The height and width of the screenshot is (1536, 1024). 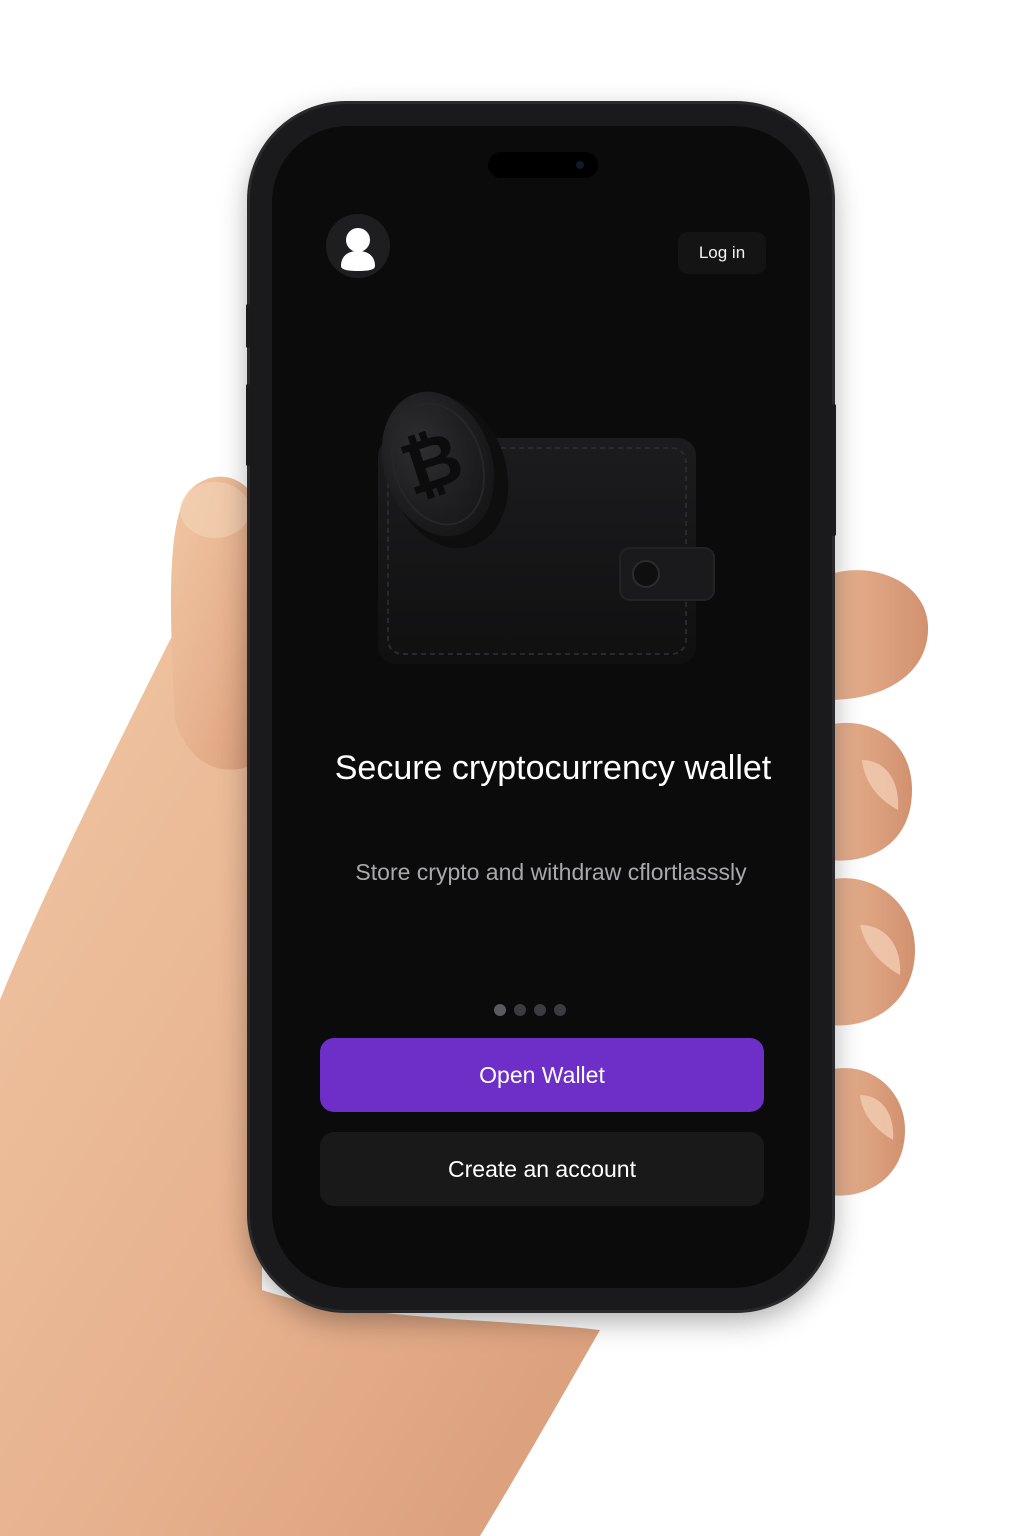 I want to click on dynamic-island, so click(x=543, y=165).